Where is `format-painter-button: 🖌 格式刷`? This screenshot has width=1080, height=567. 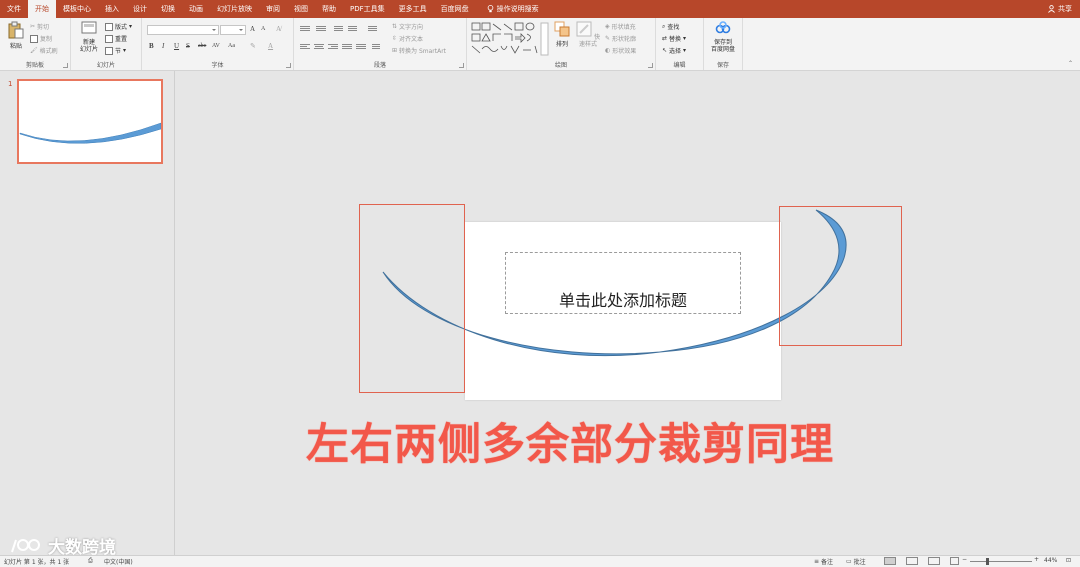
format-painter-button: 🖌 格式刷 is located at coordinates (44, 50).